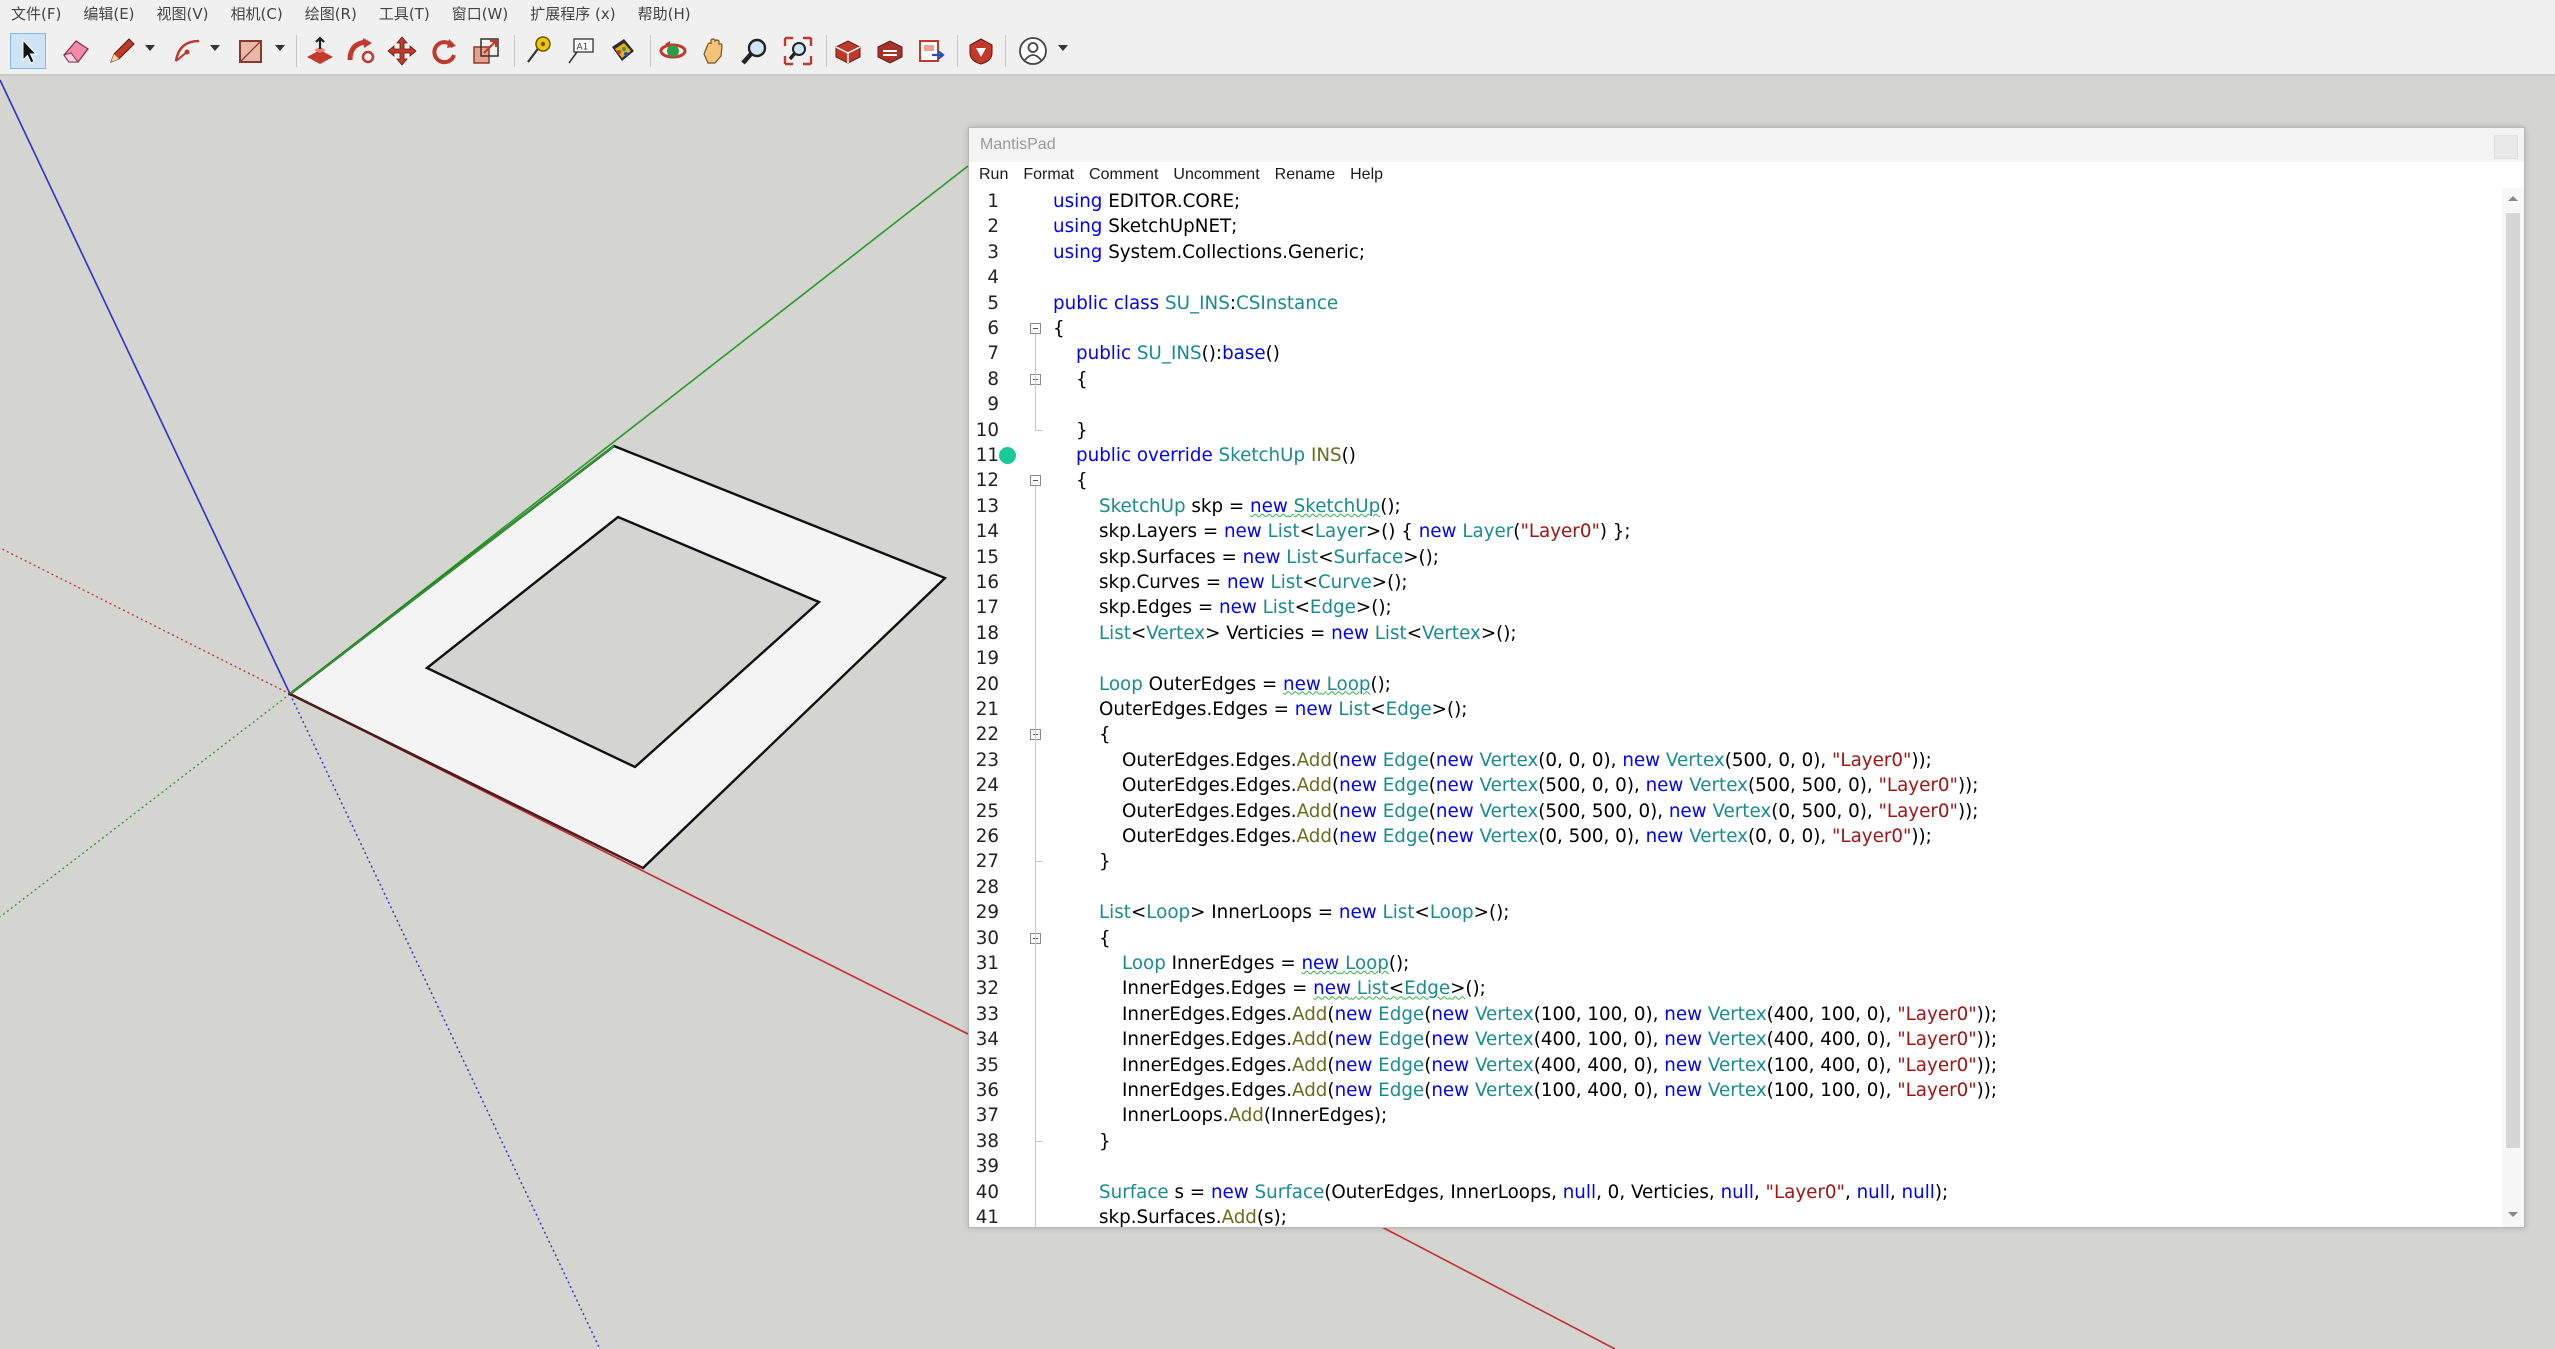 The height and width of the screenshot is (1349, 2555). Describe the element at coordinates (538, 51) in the screenshot. I see `tape-measure-tool-icon` at that location.